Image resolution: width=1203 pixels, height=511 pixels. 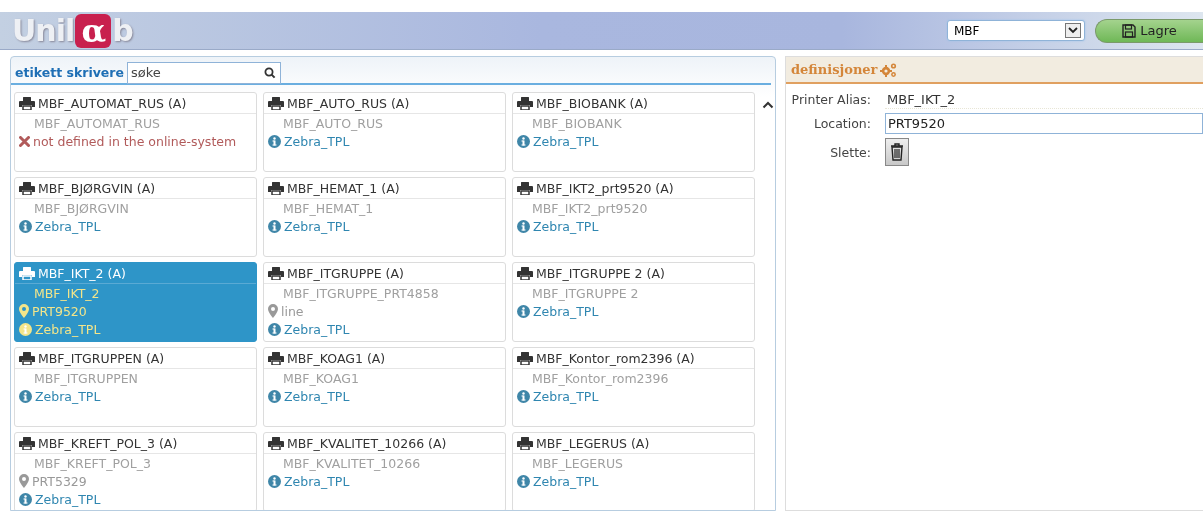 I want to click on printer-card-title: MBF_ITGRUPPE 2 (A), so click(x=633, y=273).